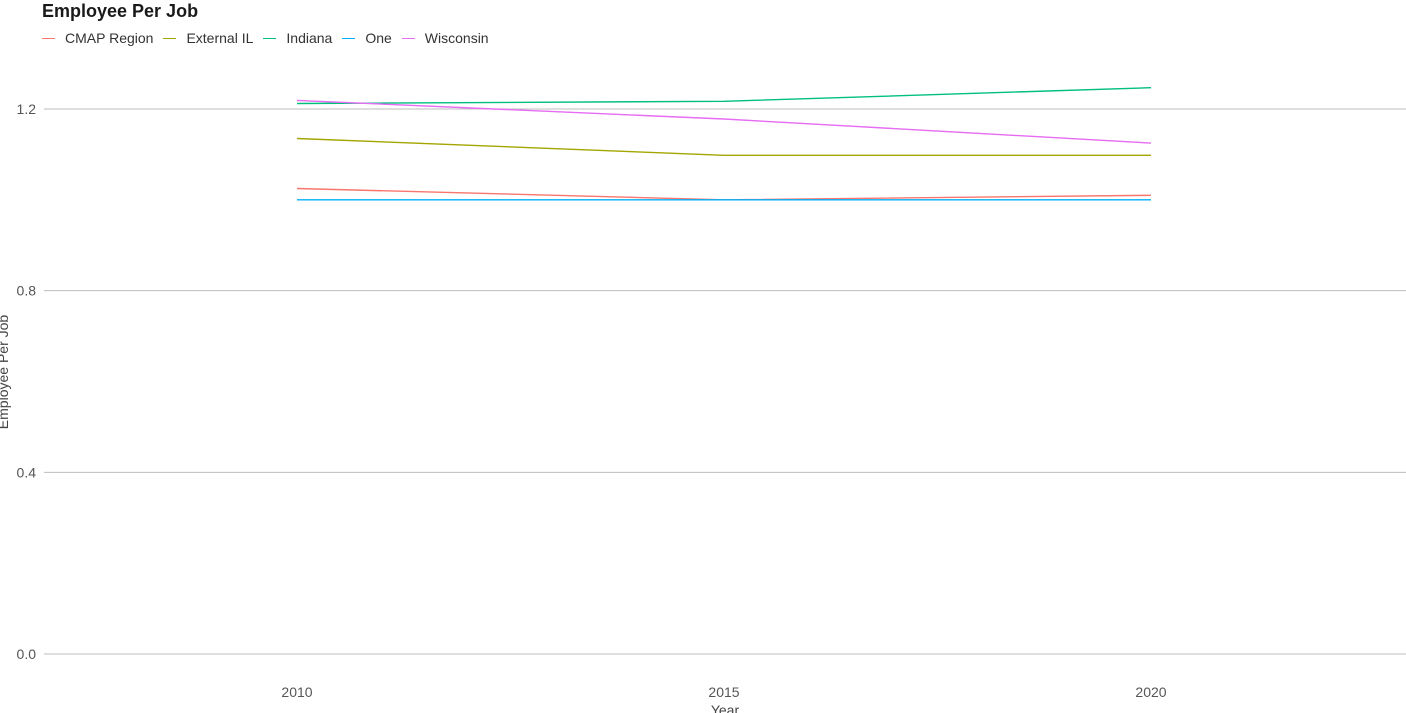  I want to click on x-axis-ticks: 2010 2015 2020, so click(723, 692).